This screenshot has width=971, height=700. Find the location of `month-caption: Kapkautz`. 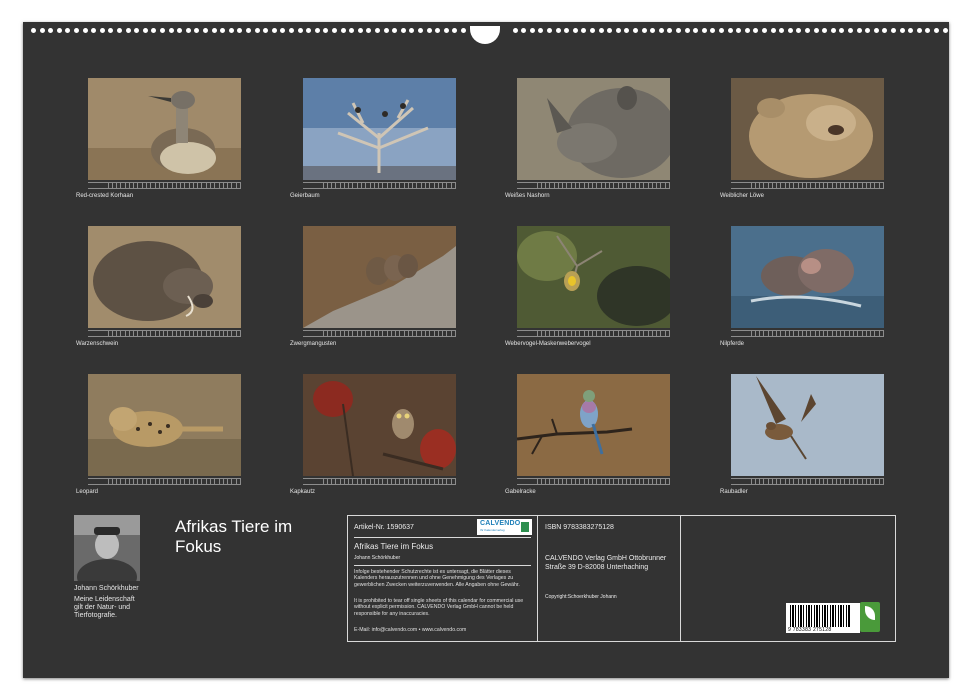

month-caption: Kapkautz is located at coordinates (303, 492).